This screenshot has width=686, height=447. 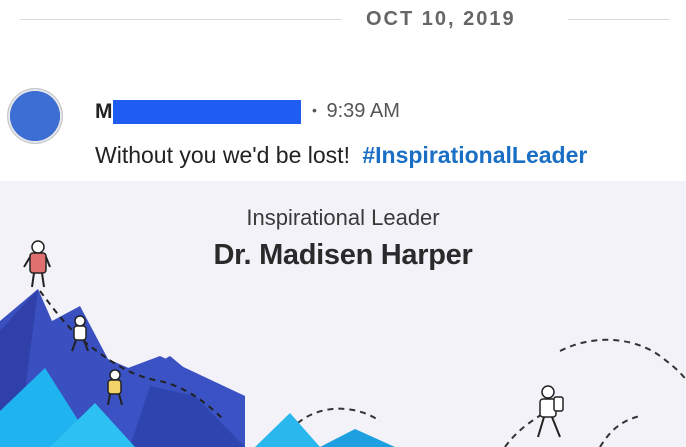 What do you see at coordinates (335, 419) in the screenshot?
I see `trail-path-middle` at bounding box center [335, 419].